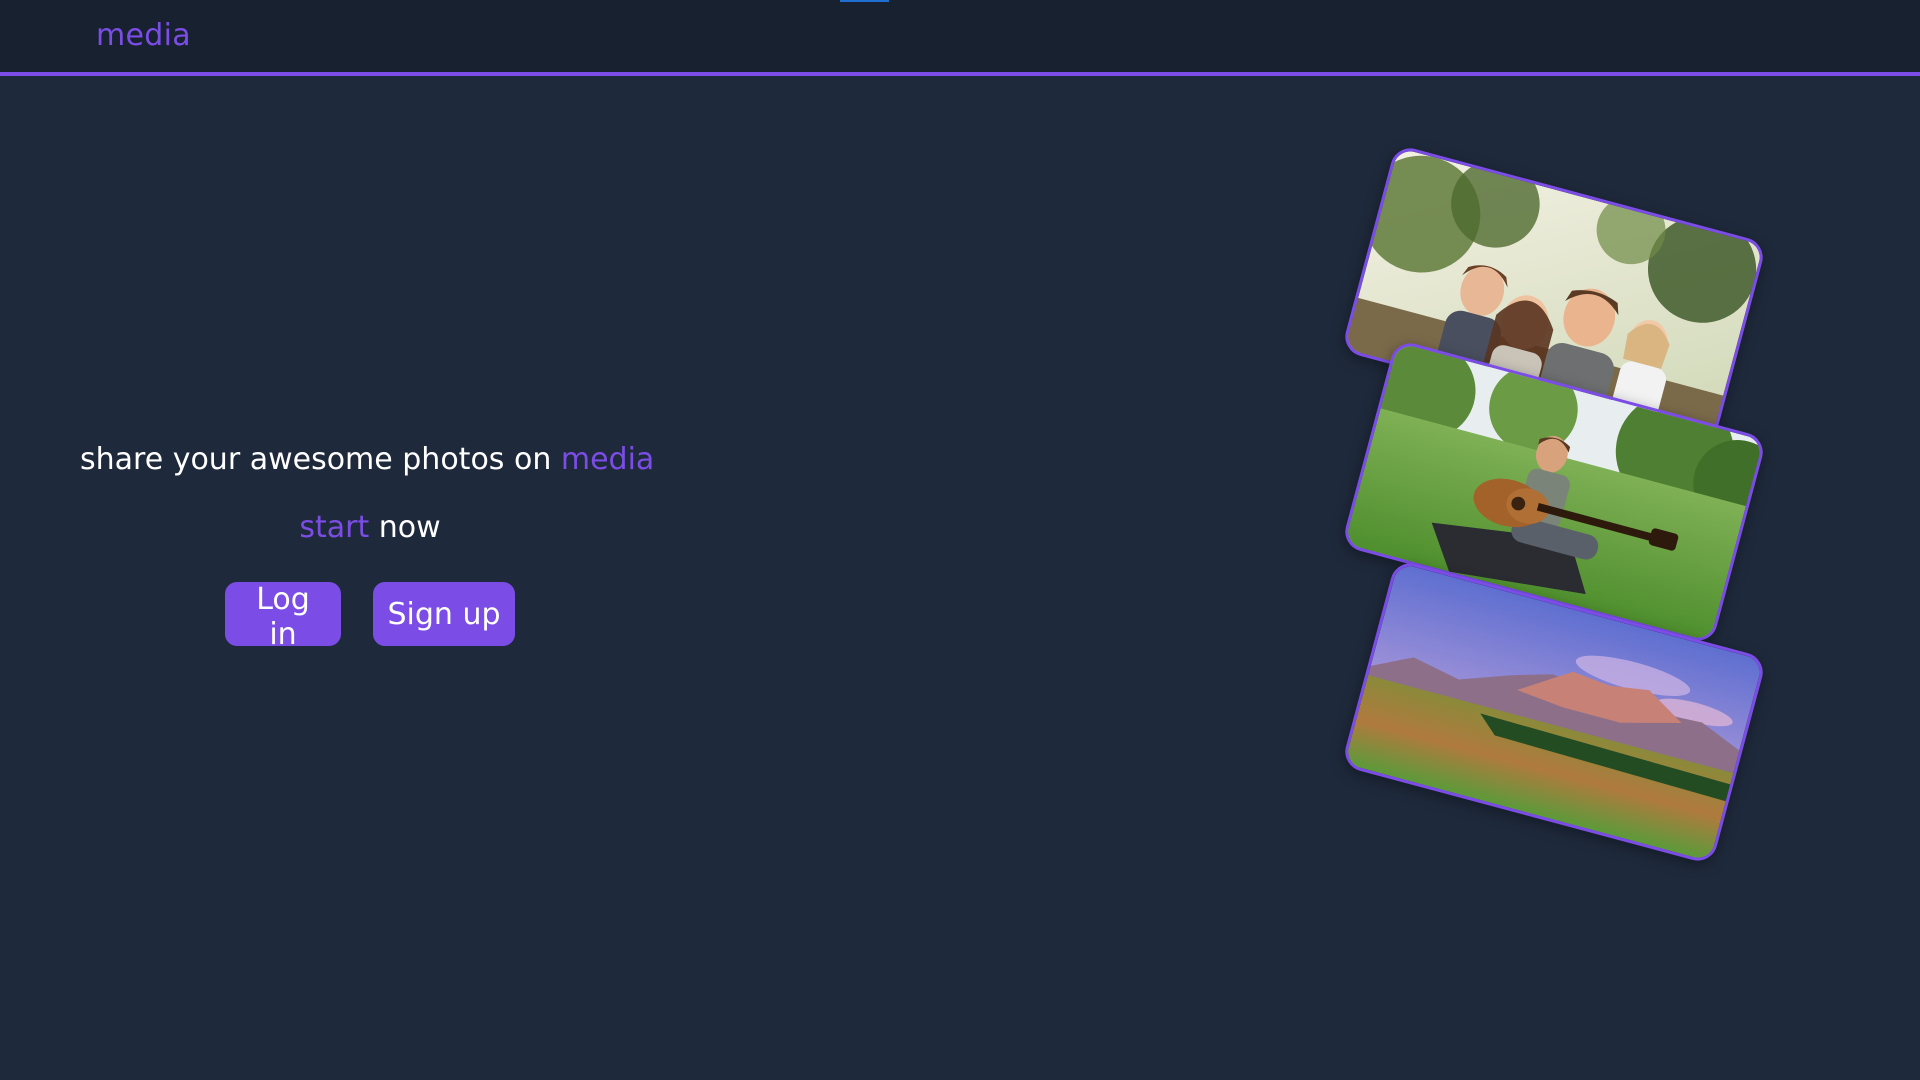 Image resolution: width=1920 pixels, height=1080 pixels. What do you see at coordinates (607, 459) in the screenshot?
I see `tagline-brand: media` at bounding box center [607, 459].